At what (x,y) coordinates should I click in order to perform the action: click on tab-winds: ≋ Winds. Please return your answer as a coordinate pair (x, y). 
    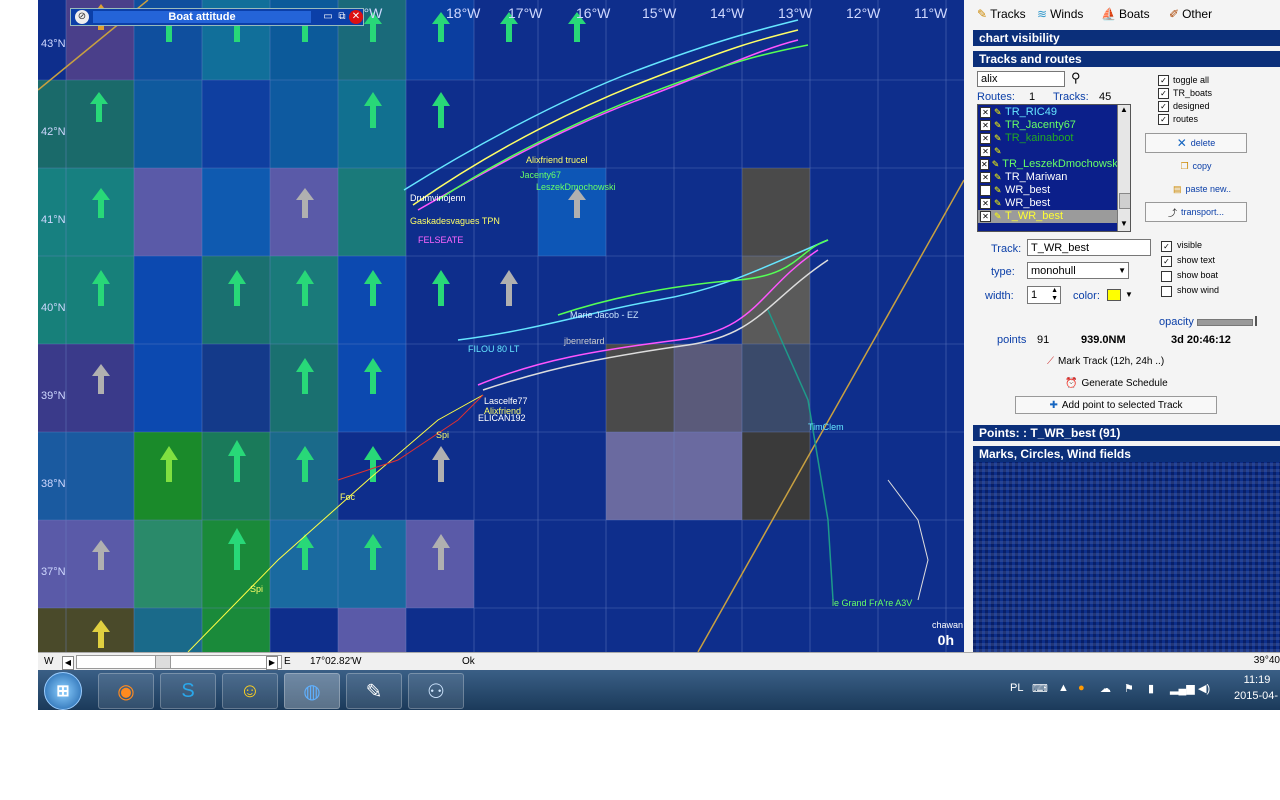
    Looking at the image, I should click on (1060, 14).